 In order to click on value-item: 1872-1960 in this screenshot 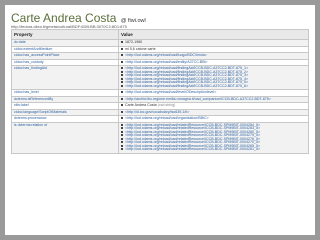, I will do `click(213, 42)`.